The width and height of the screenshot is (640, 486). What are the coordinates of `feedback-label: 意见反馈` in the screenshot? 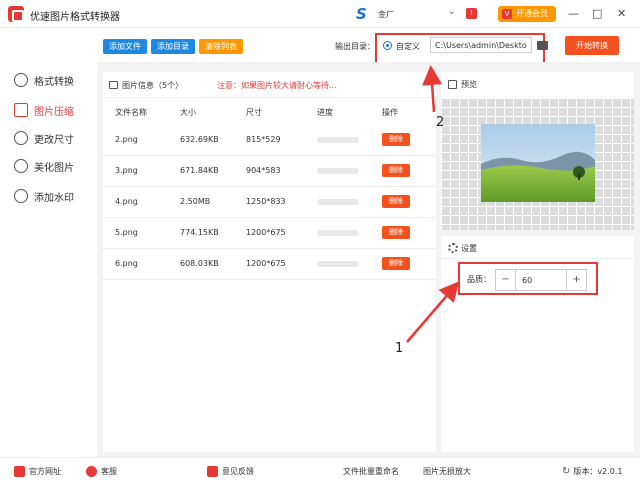 It's located at (238, 471).